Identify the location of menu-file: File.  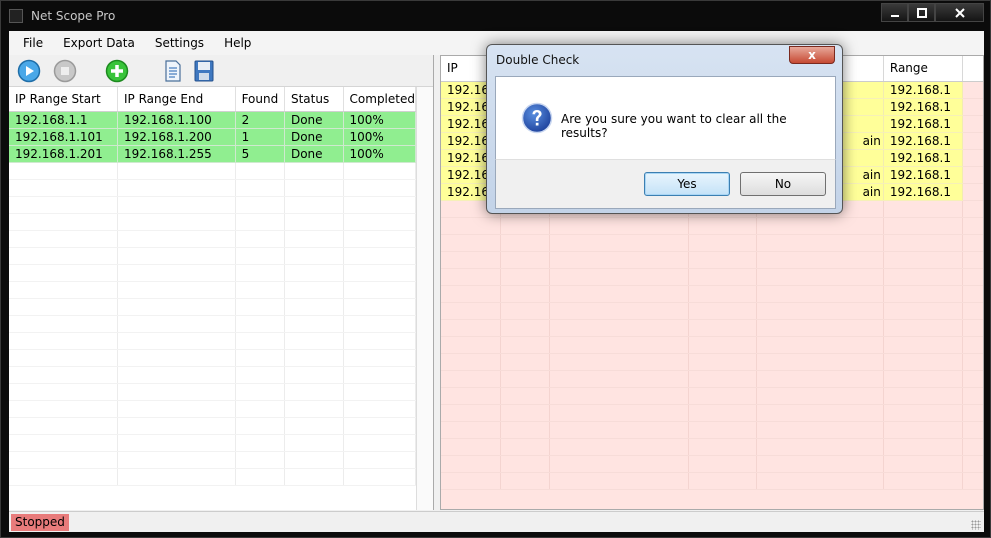
(31, 43).